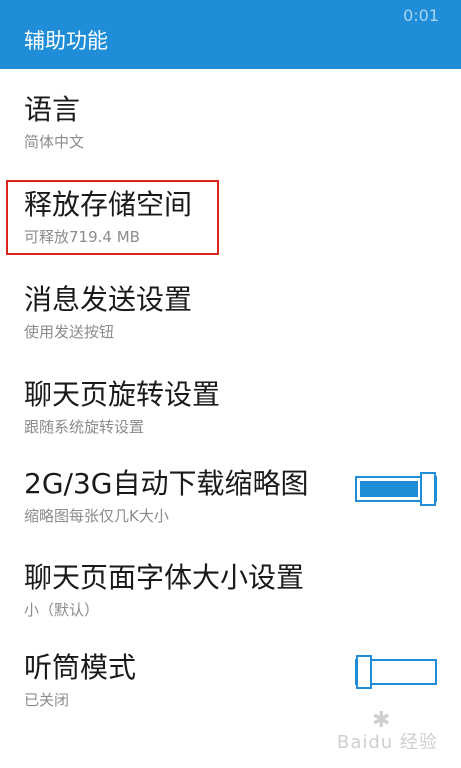 This screenshot has width=461, height=768. I want to click on toggle-fill, so click(389, 489).